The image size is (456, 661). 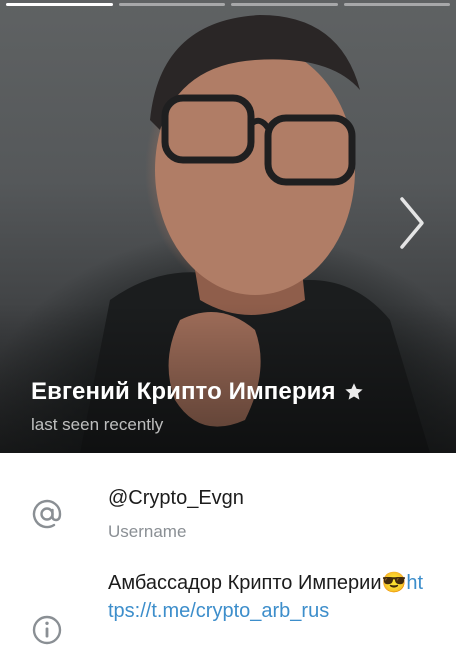 What do you see at coordinates (97, 424) in the screenshot?
I see `last-seen-status: last seen recently` at bounding box center [97, 424].